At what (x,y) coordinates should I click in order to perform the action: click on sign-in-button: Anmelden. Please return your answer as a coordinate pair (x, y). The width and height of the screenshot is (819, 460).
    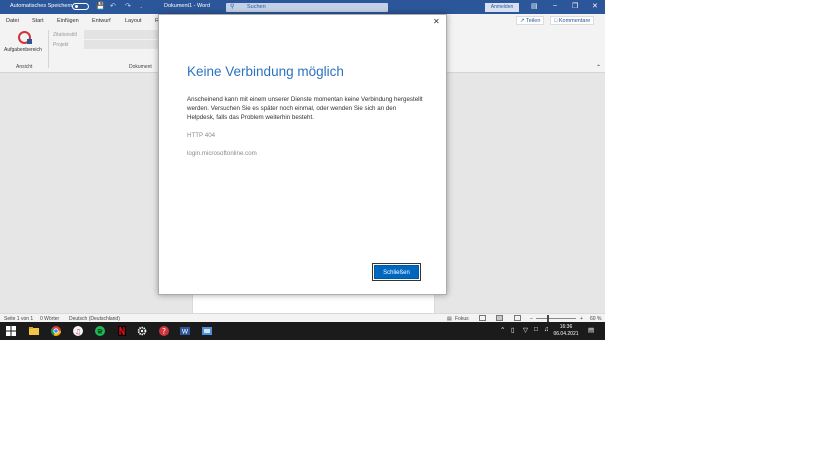
    Looking at the image, I should click on (502, 7).